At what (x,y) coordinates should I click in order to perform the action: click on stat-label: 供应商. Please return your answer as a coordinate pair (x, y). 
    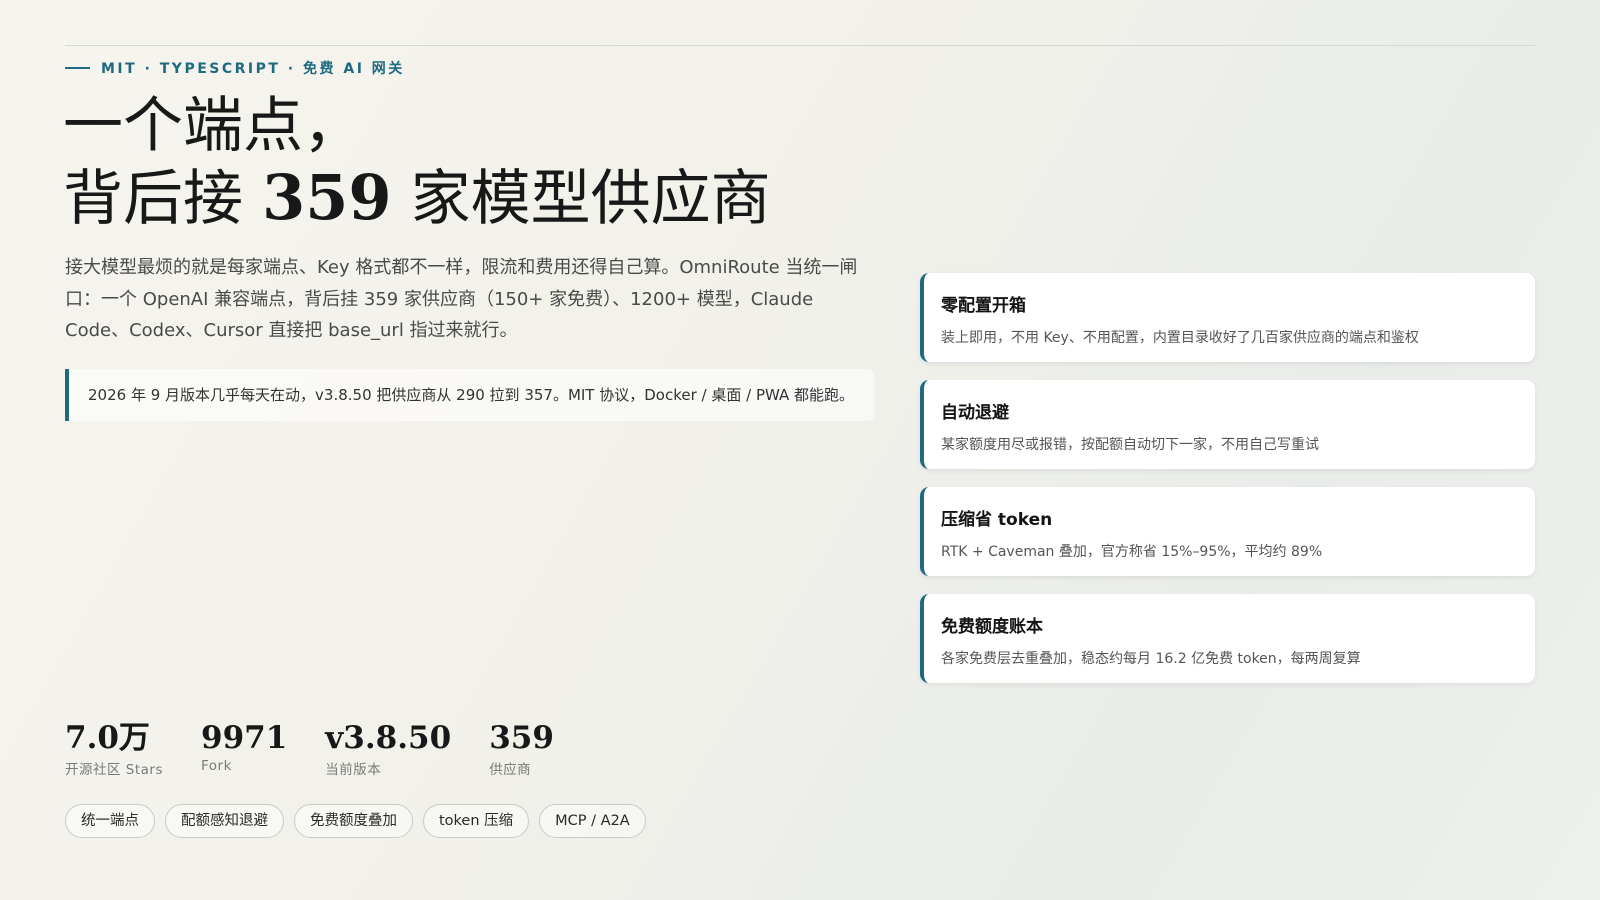
    Looking at the image, I should click on (510, 770).